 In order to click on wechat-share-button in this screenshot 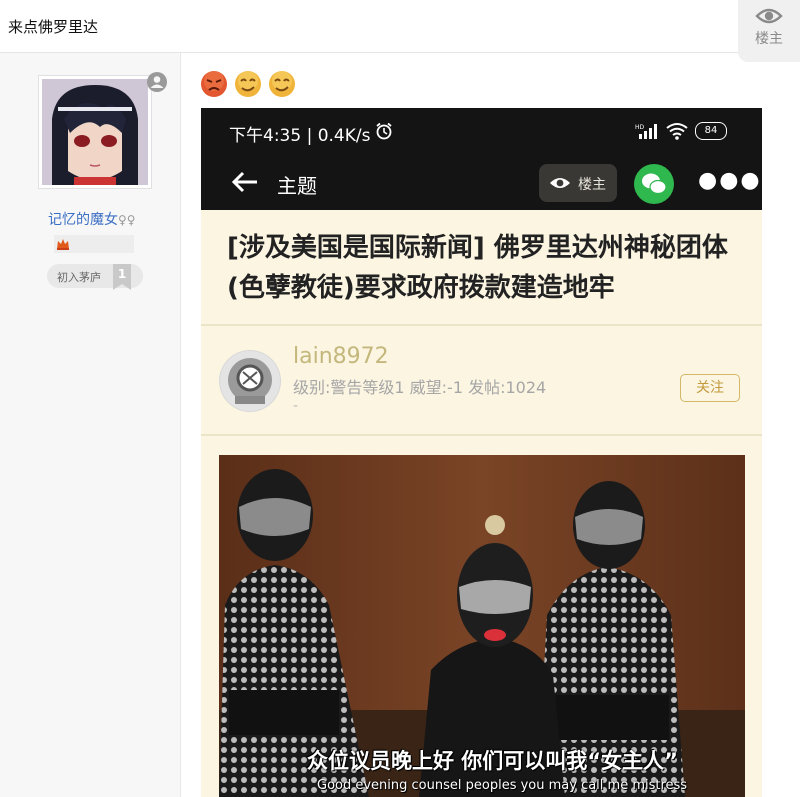, I will do `click(654, 184)`.